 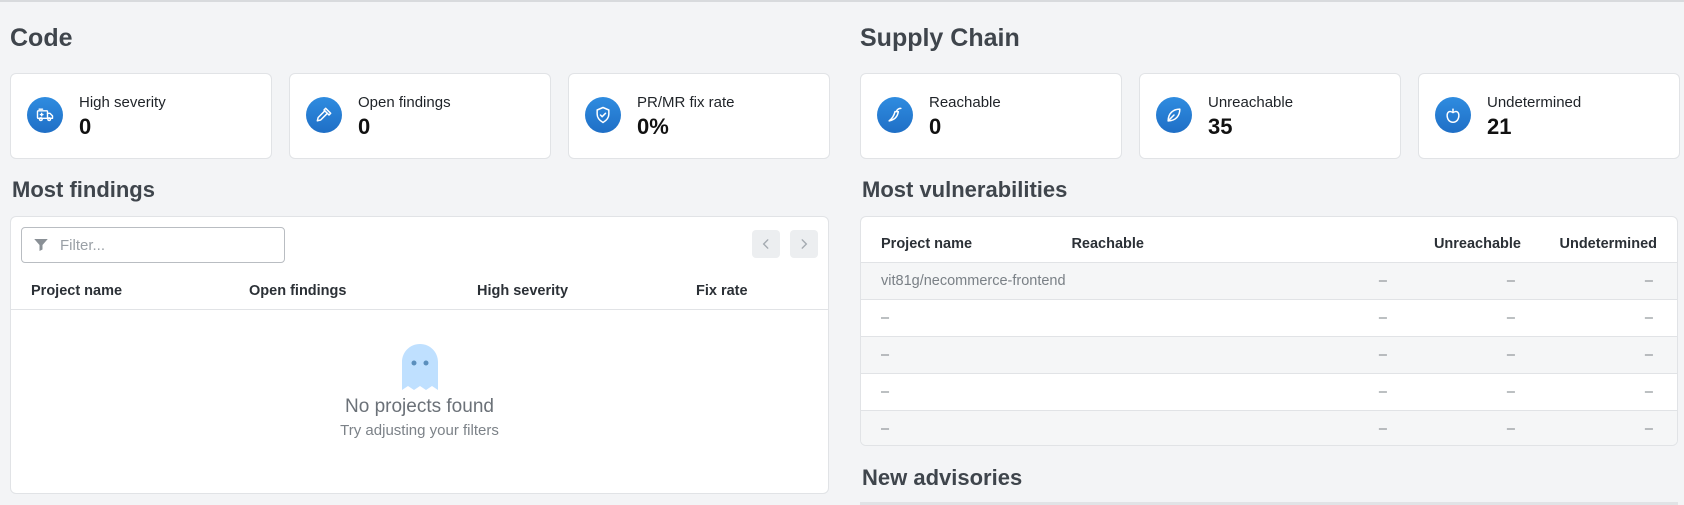 What do you see at coordinates (942, 477) in the screenshot?
I see `new-advisories-title: New advisories` at bounding box center [942, 477].